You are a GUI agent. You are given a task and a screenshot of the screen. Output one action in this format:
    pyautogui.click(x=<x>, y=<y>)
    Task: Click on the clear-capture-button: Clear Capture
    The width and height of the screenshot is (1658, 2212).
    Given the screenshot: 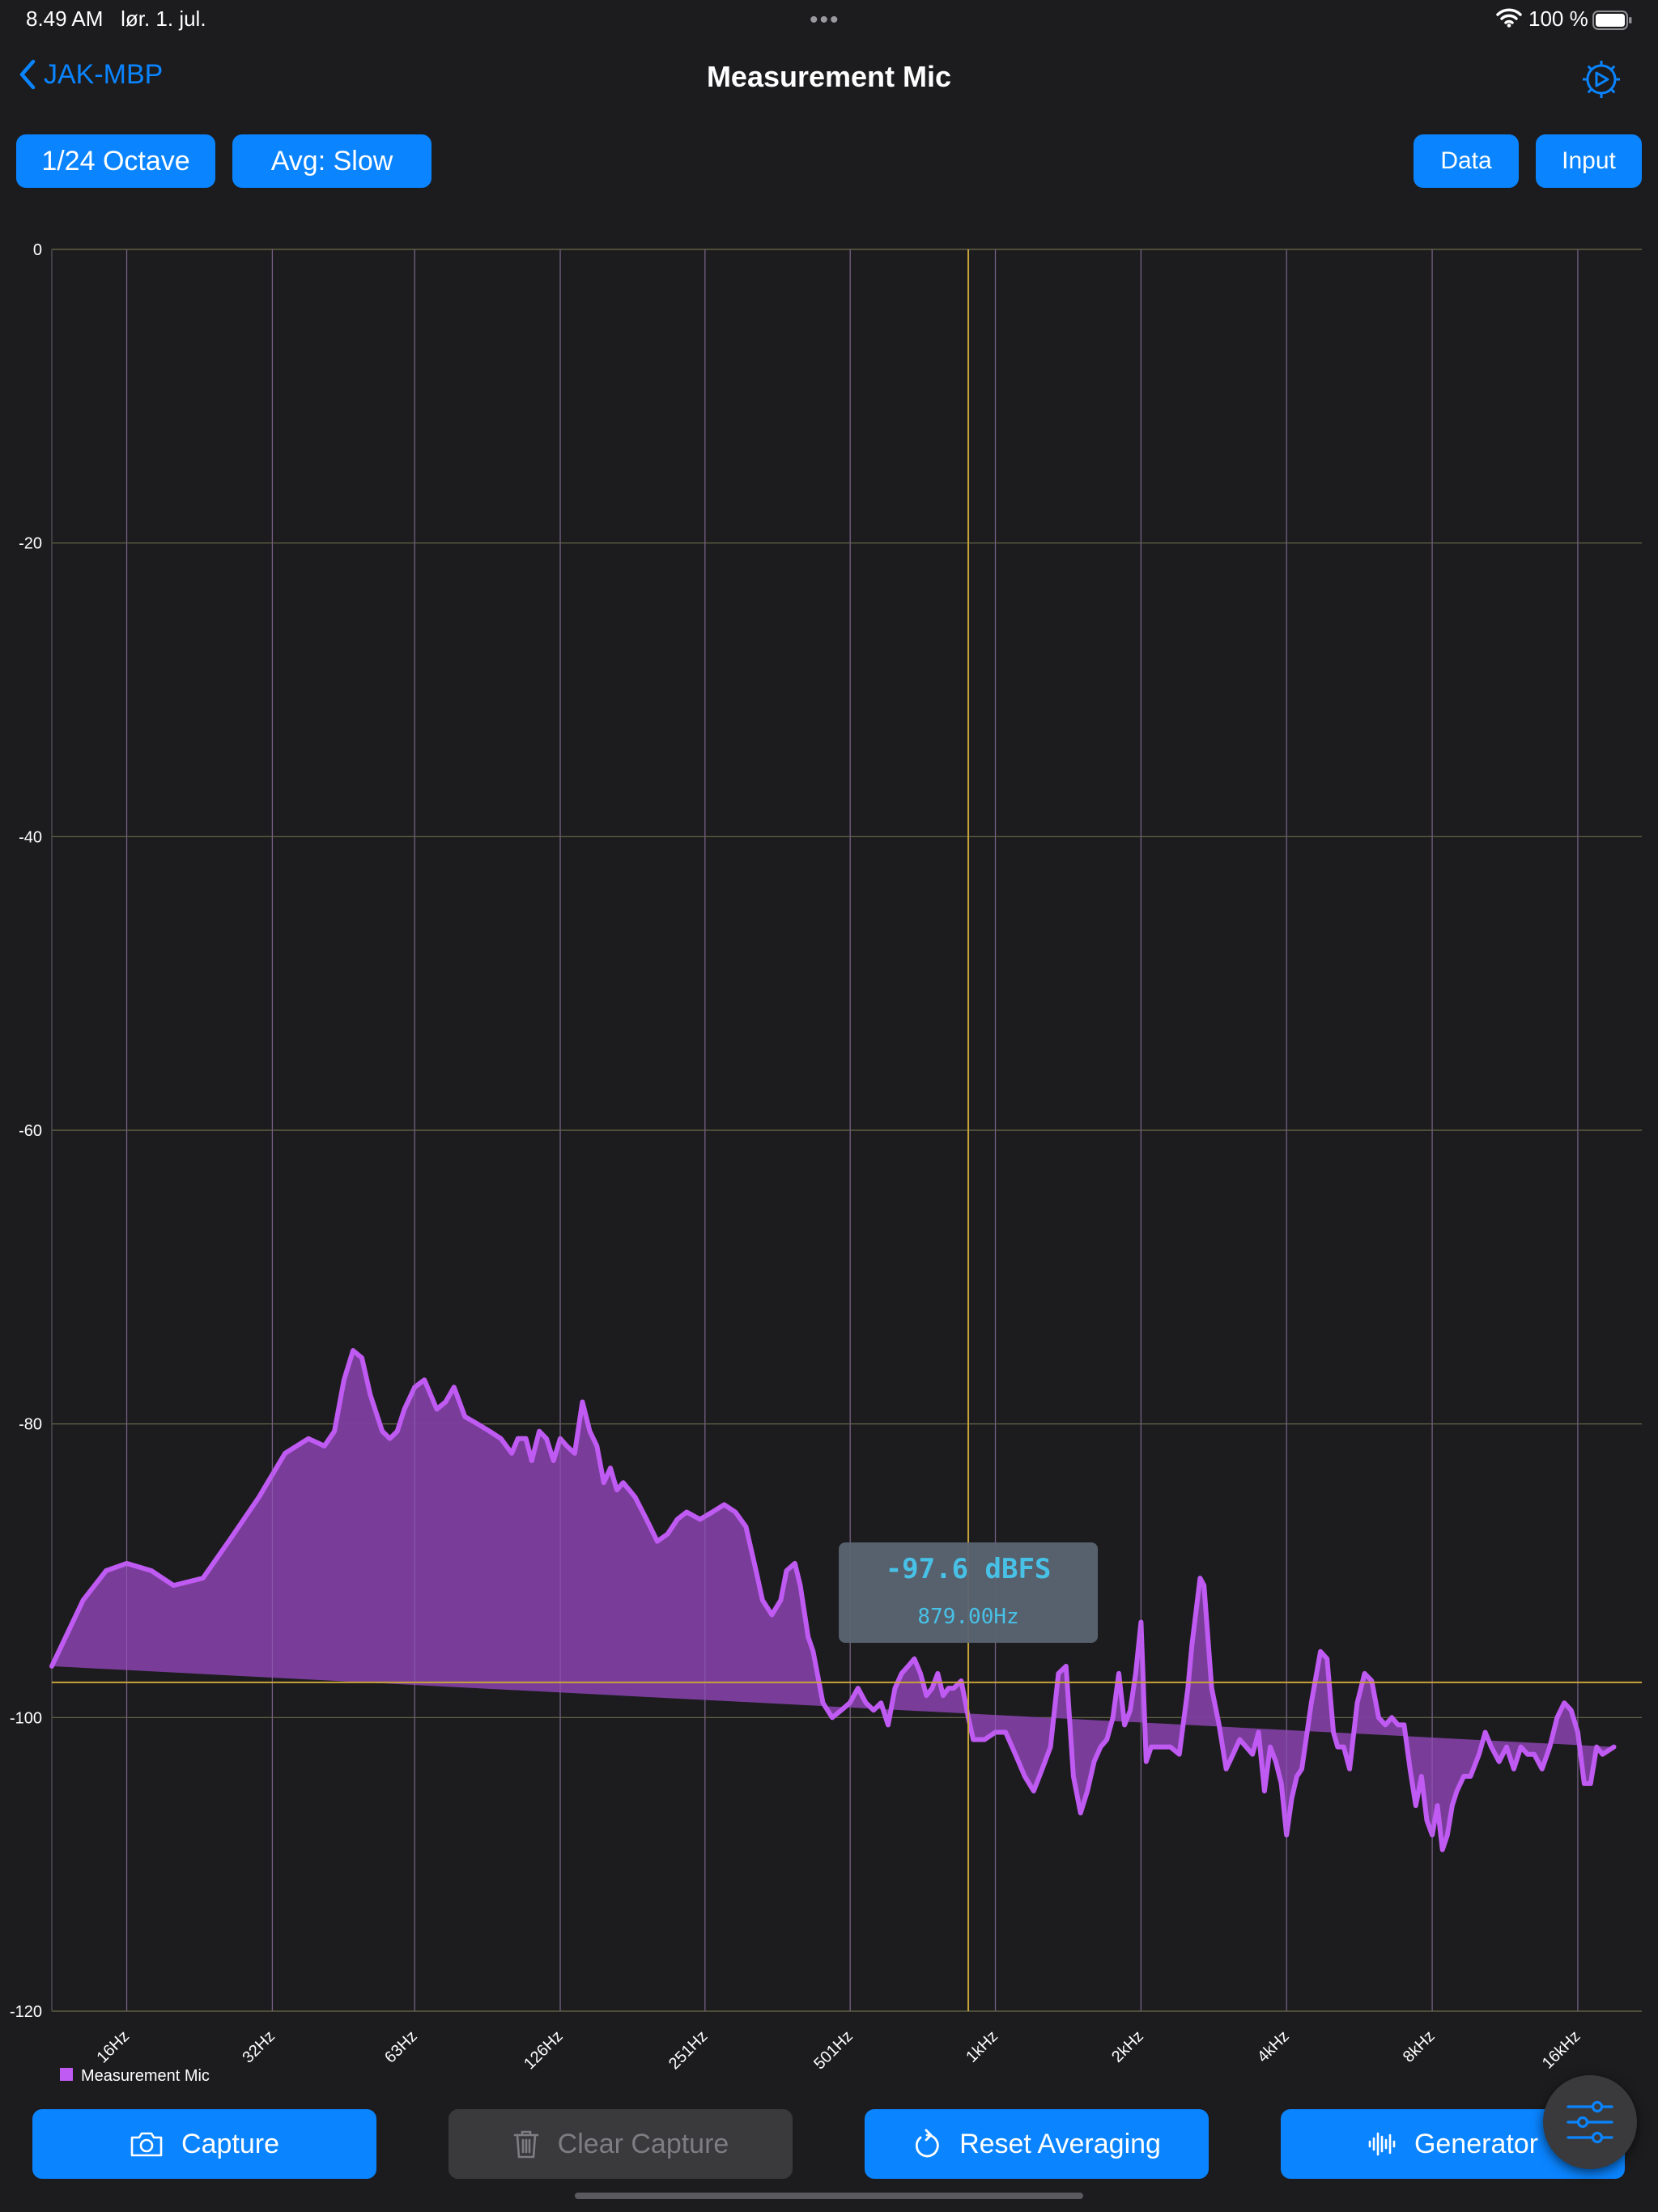 What is the action you would take?
    pyautogui.click(x=621, y=2144)
    